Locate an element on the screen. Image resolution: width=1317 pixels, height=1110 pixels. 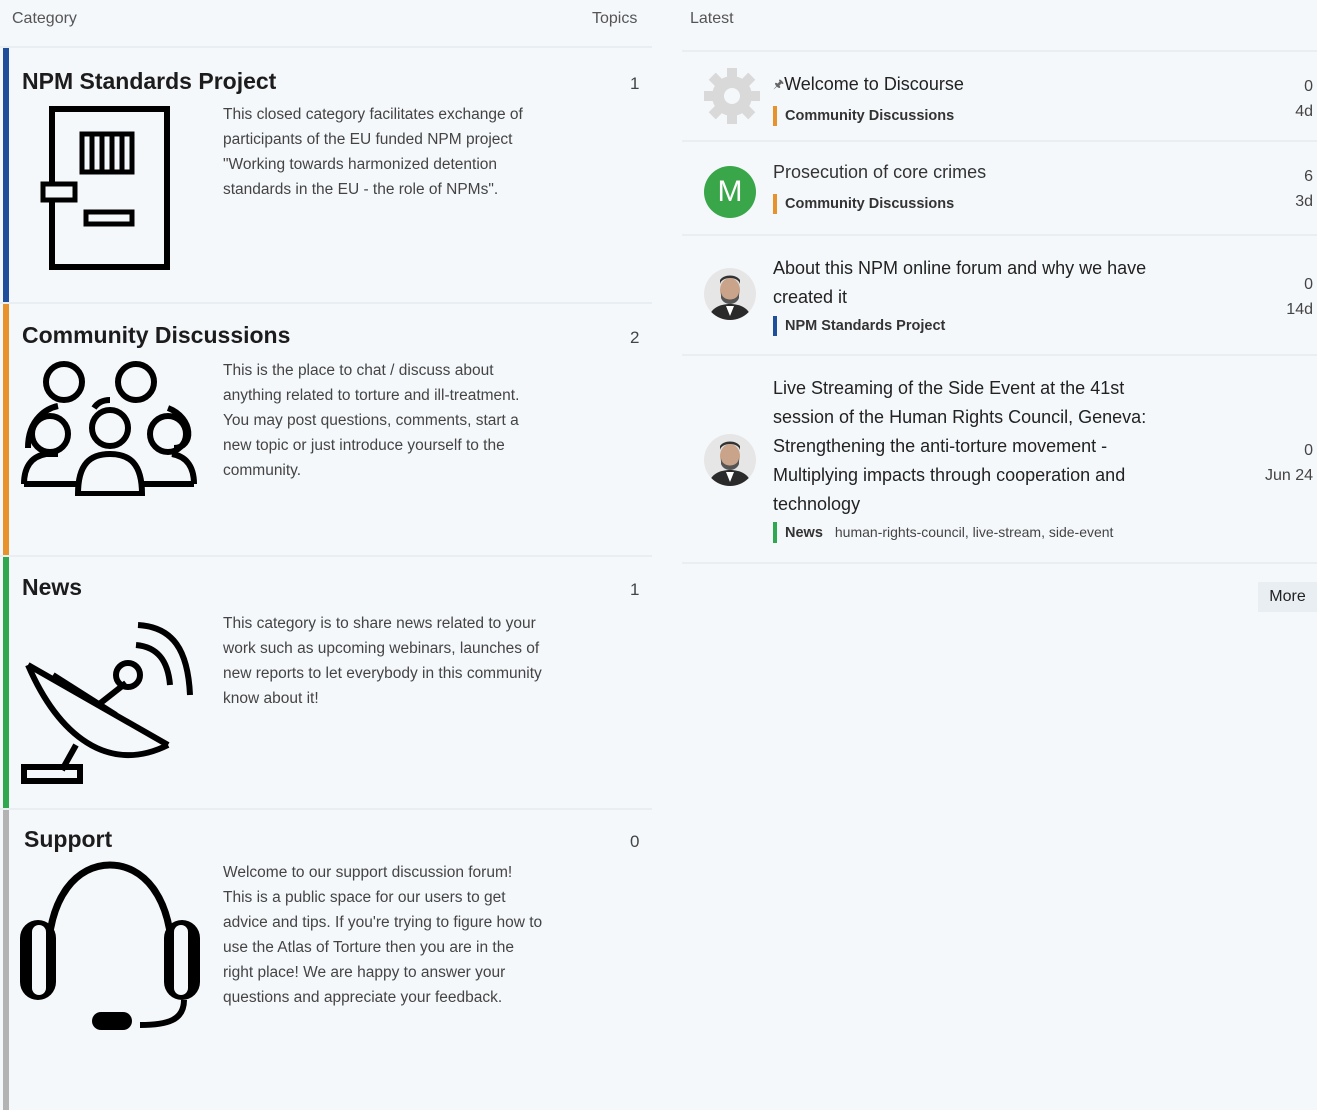
gear-avatar is located at coordinates (732, 96).